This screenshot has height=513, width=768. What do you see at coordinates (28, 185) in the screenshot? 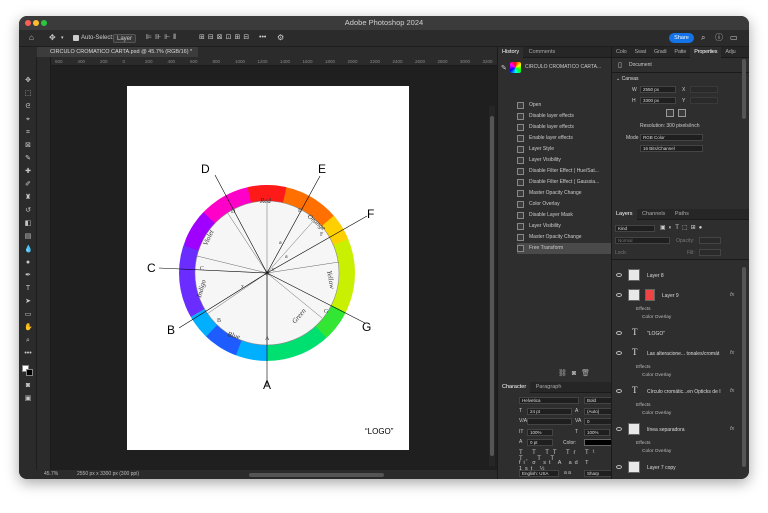
I see `brush-tool-icon: ✐` at bounding box center [28, 185].